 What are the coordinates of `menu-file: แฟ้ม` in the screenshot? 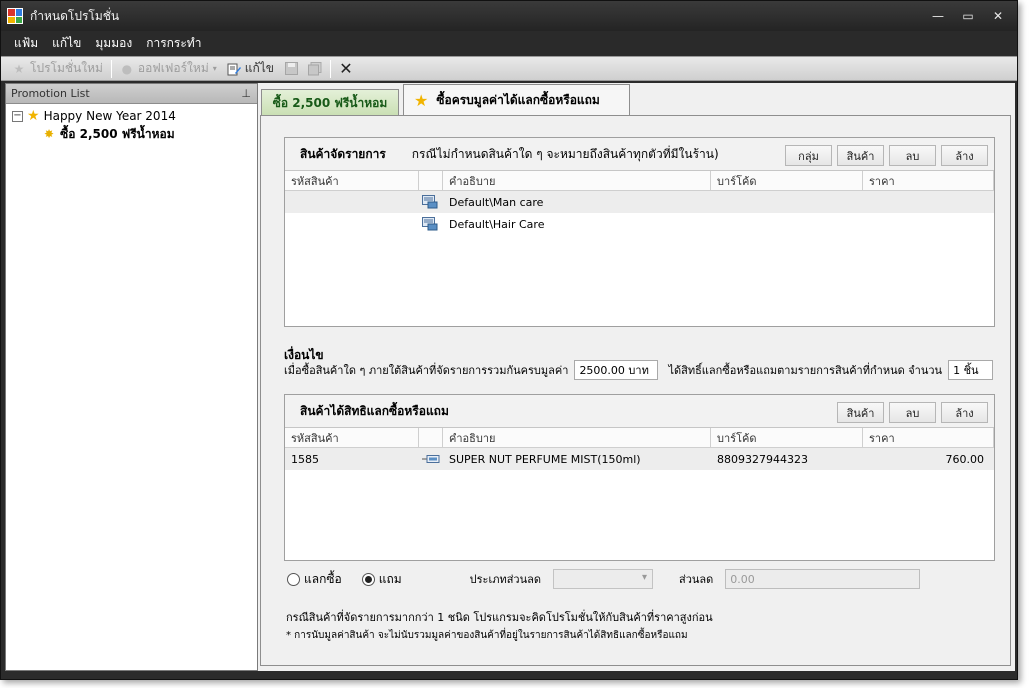 It's located at (26, 43).